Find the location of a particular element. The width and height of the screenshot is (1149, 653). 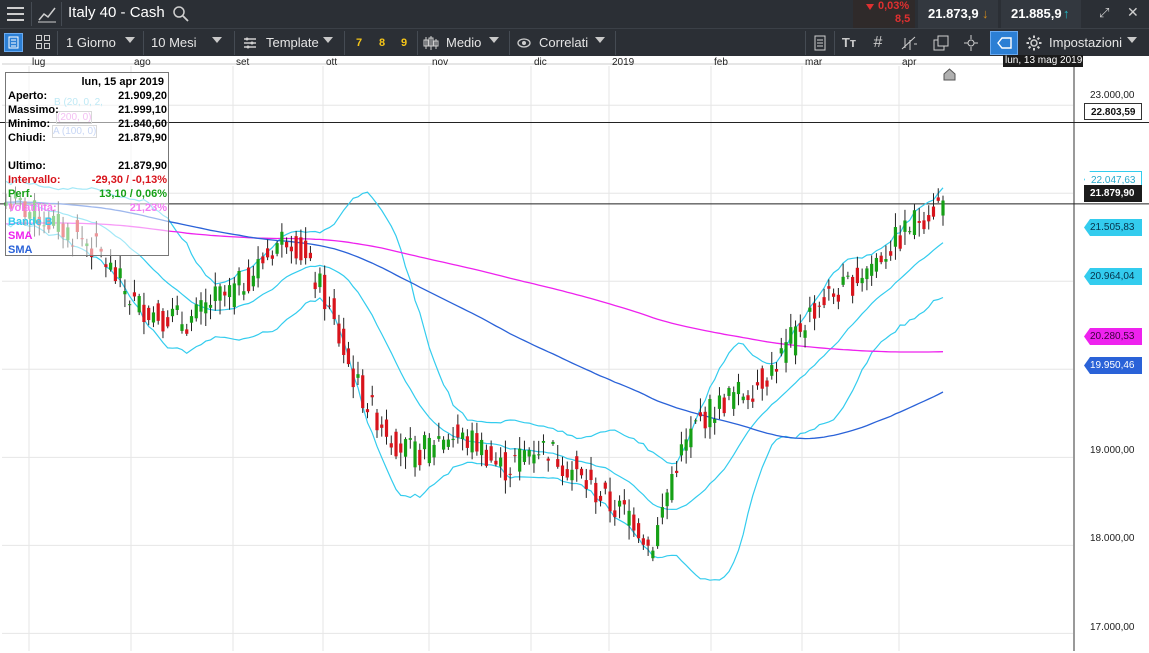

range-value: -29,30 / -0,13% is located at coordinates (129, 180).